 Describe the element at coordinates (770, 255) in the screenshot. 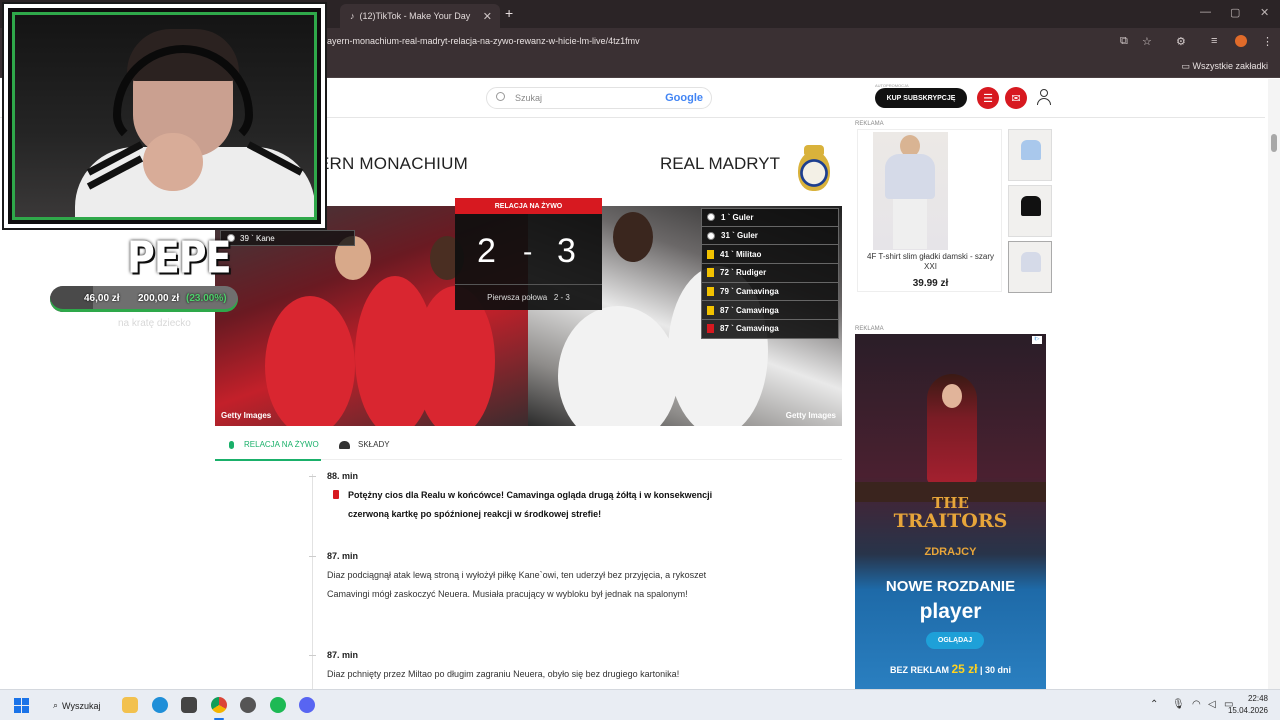

I see `match-event: 41 ` Militao` at that location.